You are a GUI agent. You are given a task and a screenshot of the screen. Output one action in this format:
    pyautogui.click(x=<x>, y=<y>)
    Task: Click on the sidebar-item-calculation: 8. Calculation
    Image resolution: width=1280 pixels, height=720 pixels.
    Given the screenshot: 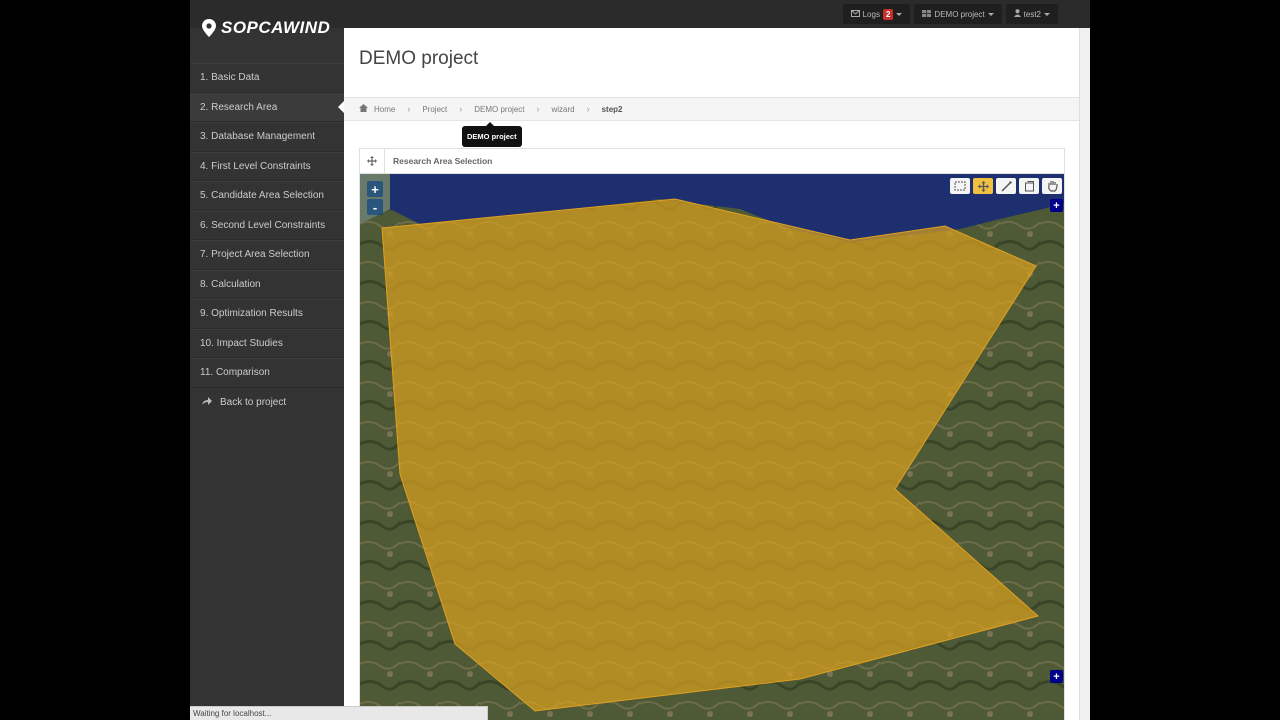 What is the action you would take?
    pyautogui.click(x=267, y=284)
    